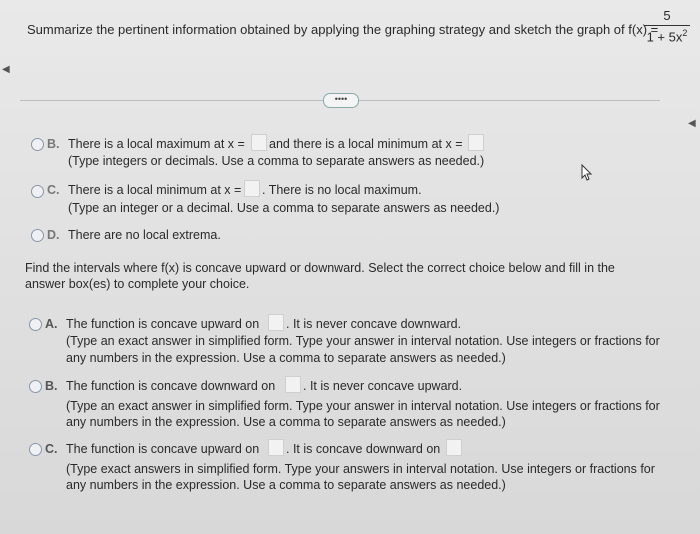 This screenshot has width=700, height=534. I want to click on radio-concavity-c, so click(35, 449).